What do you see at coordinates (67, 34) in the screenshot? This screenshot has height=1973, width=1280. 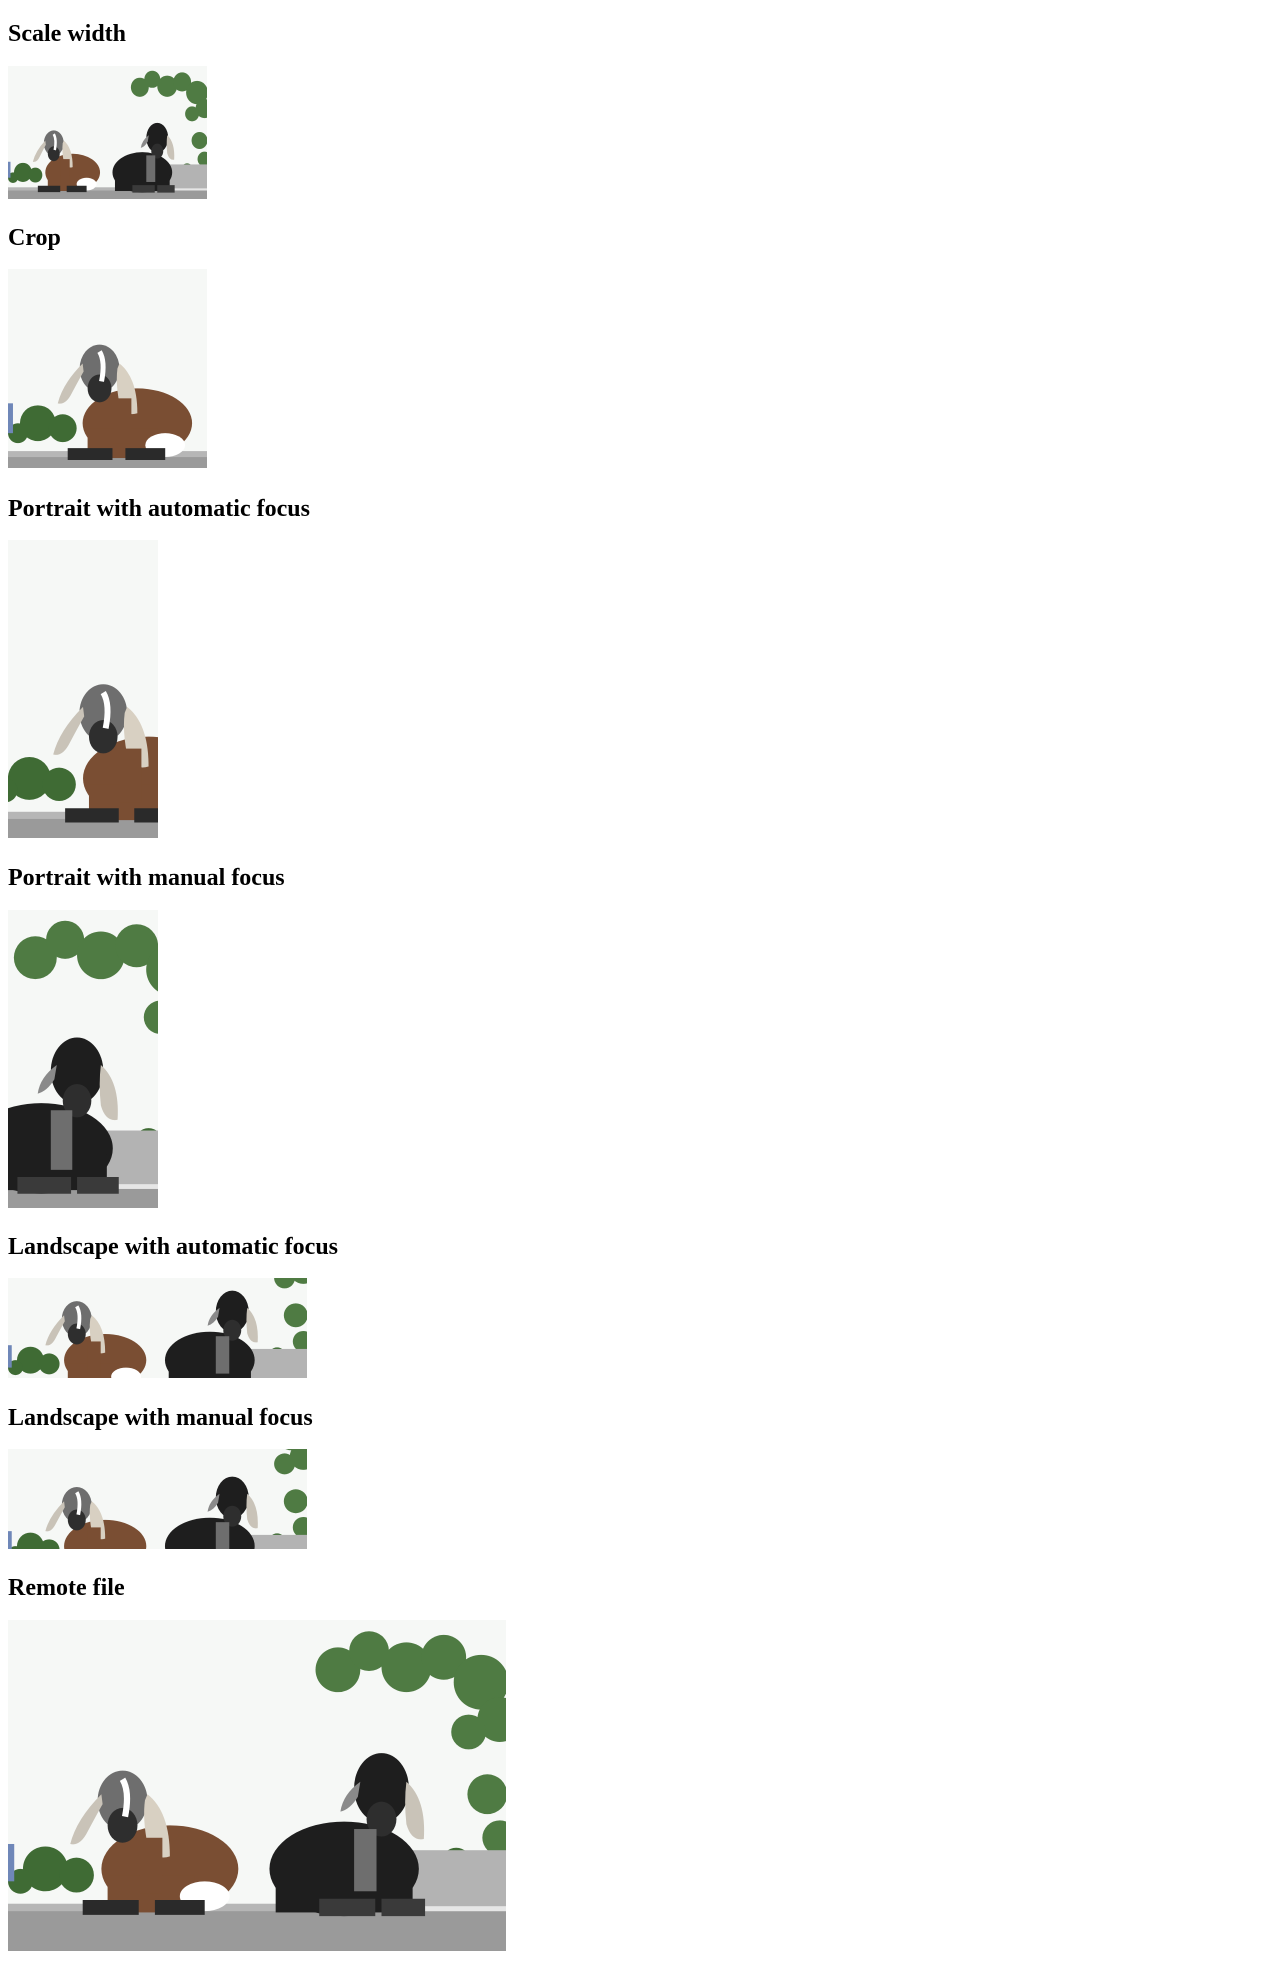 I see `heading-scale-width: Scale width` at bounding box center [67, 34].